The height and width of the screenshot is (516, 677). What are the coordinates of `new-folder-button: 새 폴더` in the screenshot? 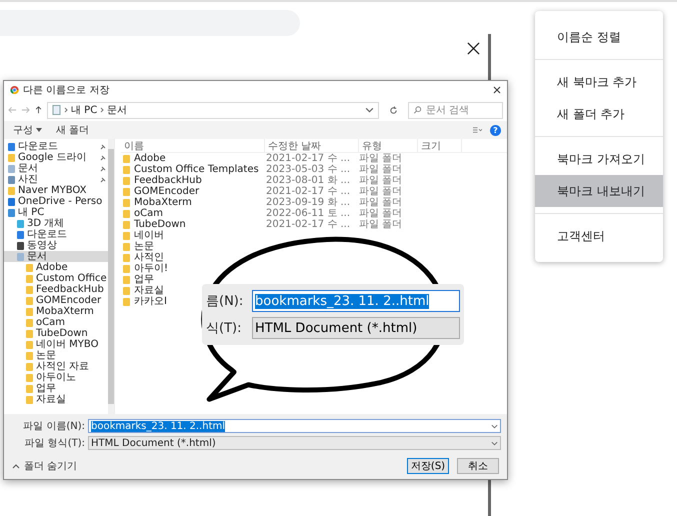 It's located at (72, 130).